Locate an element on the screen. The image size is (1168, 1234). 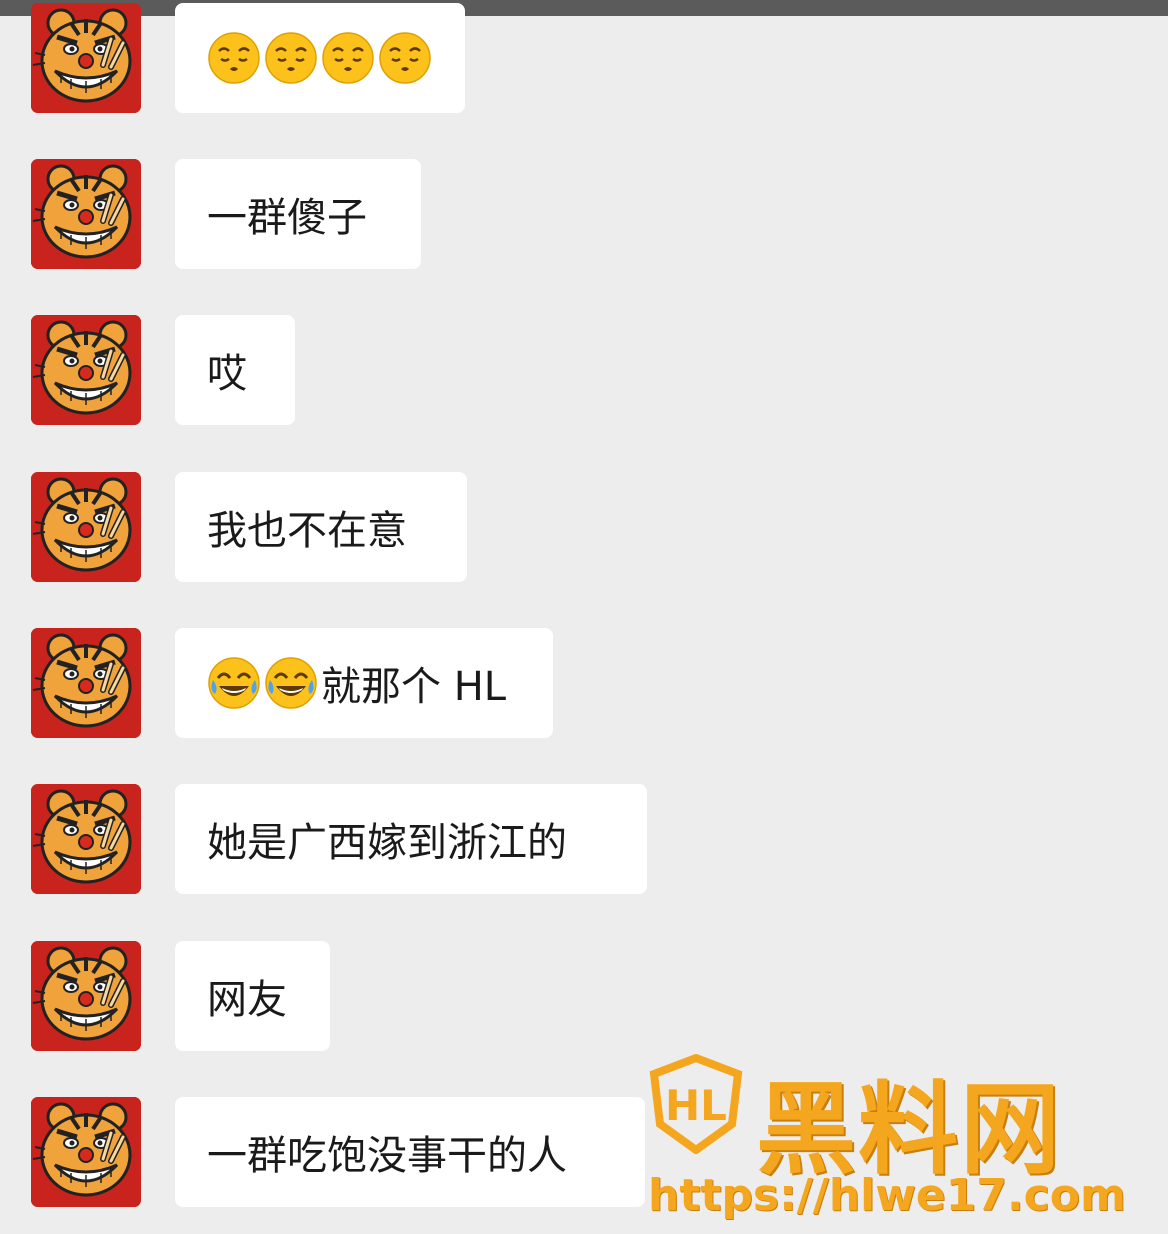
hl-shield-logo-icon: HL is located at coordinates (696, 1104).